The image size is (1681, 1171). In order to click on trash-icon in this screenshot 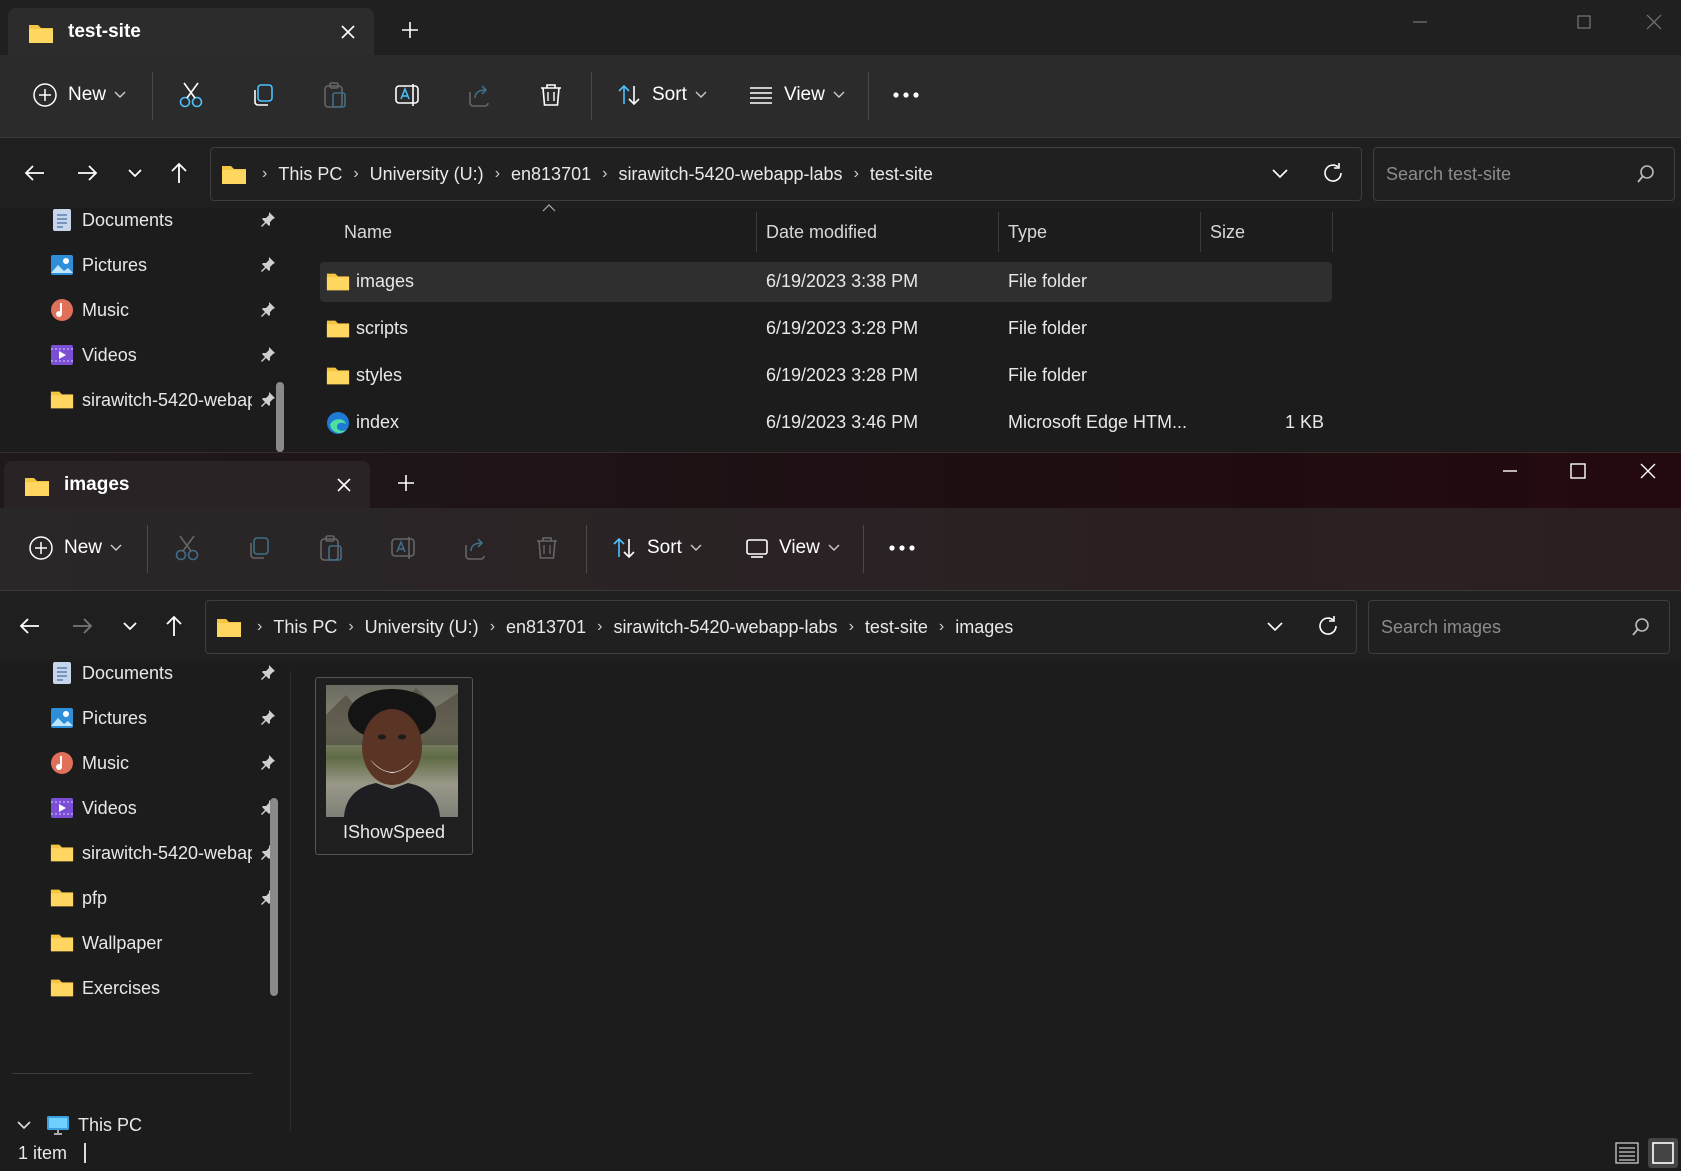, I will do `click(551, 95)`.